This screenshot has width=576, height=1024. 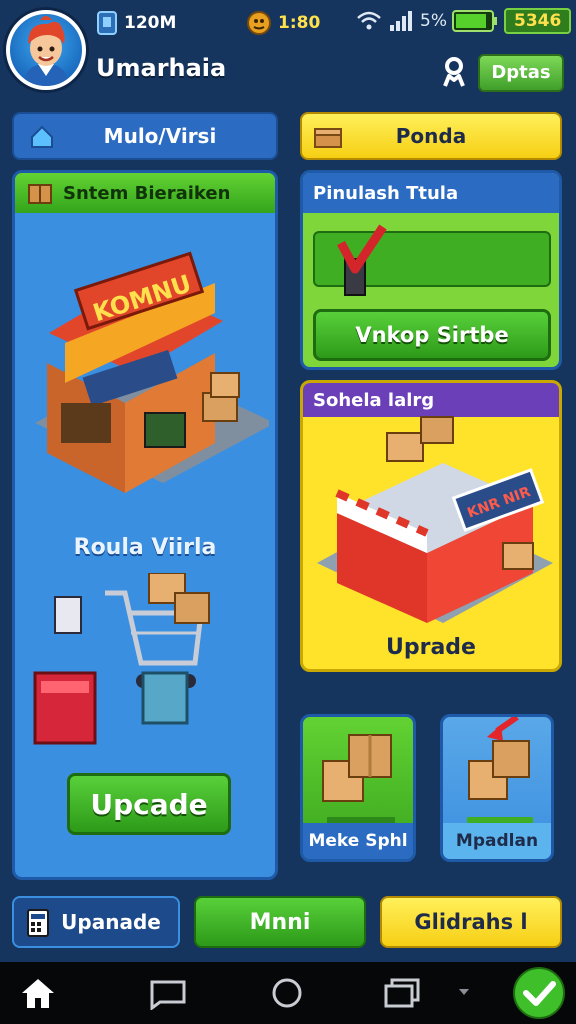 What do you see at coordinates (433, 21) in the screenshot?
I see `signal-percent: 5%` at bounding box center [433, 21].